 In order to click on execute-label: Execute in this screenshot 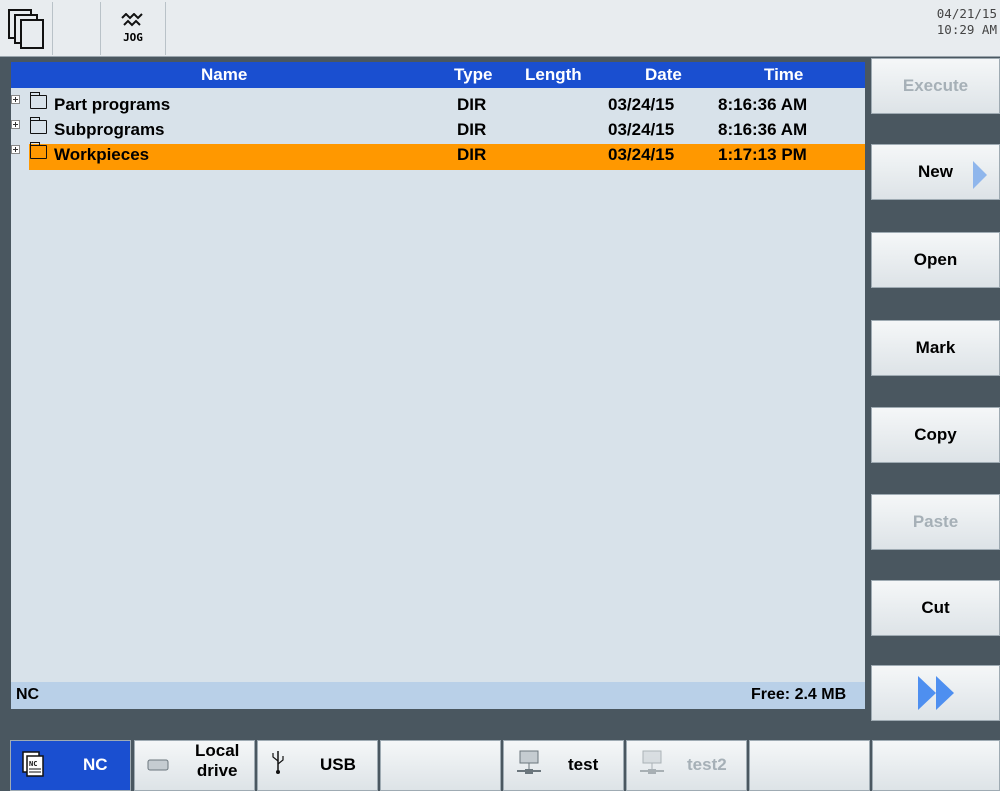, I will do `click(935, 85)`.